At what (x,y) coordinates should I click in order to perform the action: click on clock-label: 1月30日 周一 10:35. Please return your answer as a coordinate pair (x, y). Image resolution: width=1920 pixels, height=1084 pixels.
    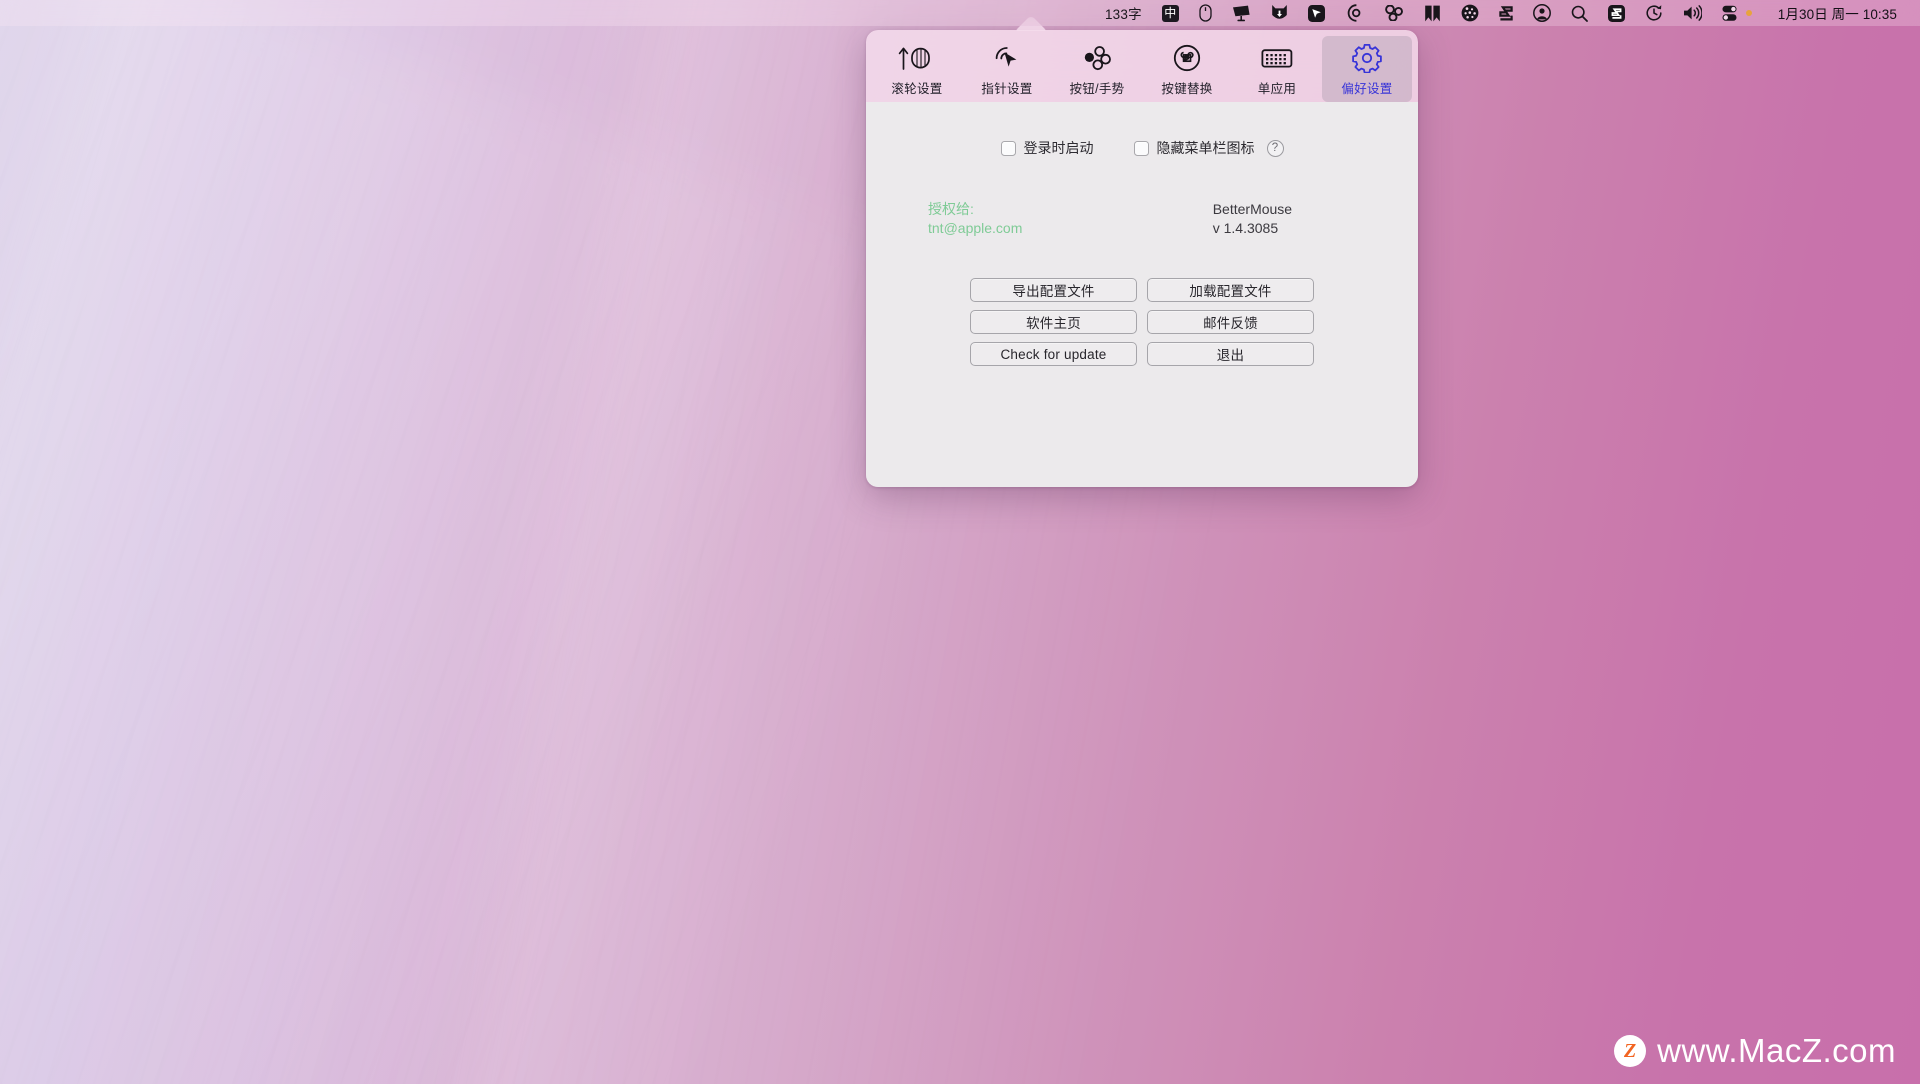
    Looking at the image, I should click on (1837, 14).